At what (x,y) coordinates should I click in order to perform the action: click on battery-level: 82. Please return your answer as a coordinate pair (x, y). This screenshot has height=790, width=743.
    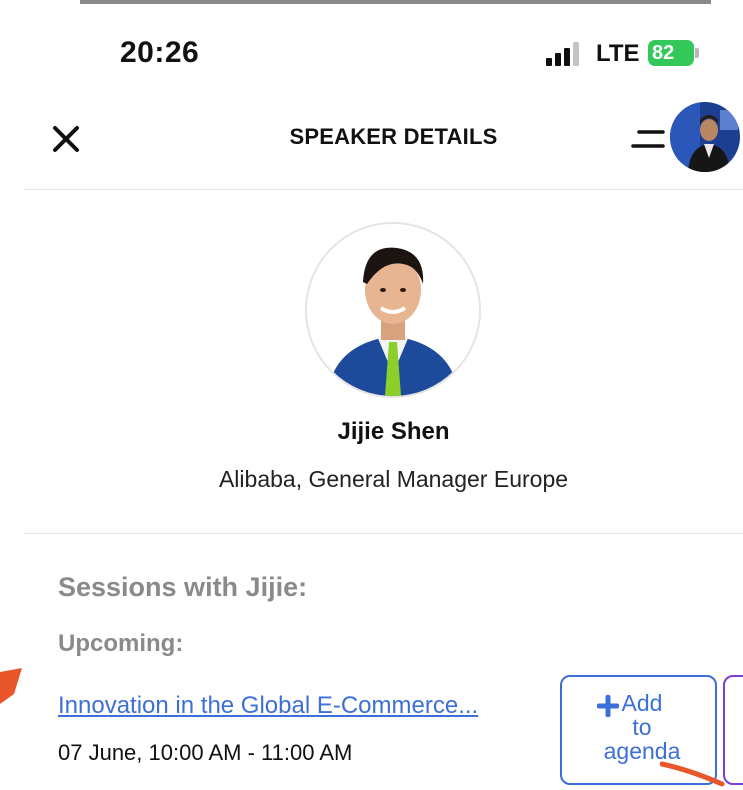
    Looking at the image, I should click on (671, 53).